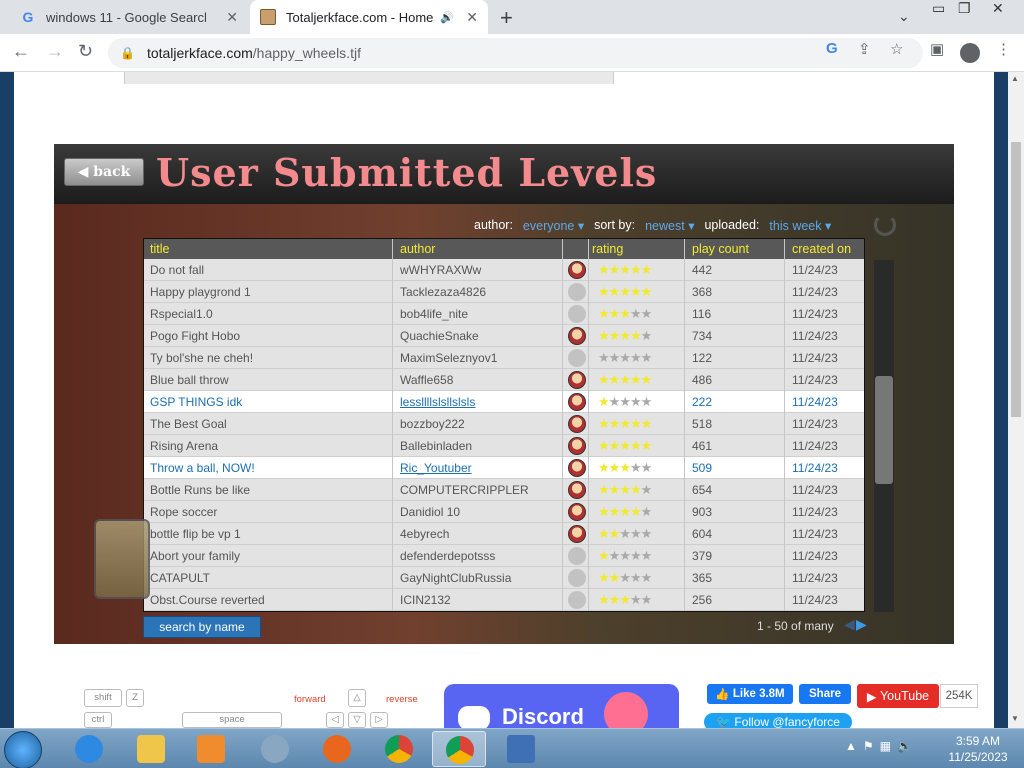 This screenshot has width=1024, height=768. Describe the element at coordinates (337, 749) in the screenshot. I see `taskbar-firefox` at that location.